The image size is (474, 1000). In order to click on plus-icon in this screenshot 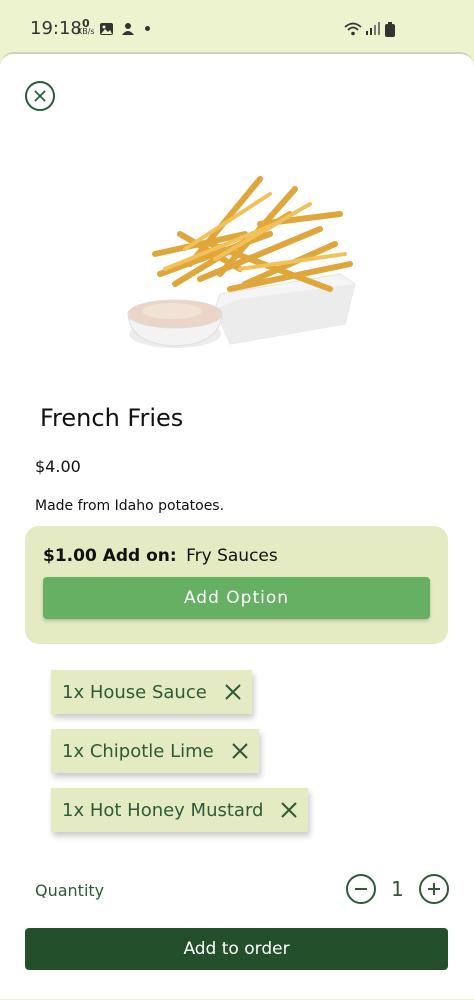, I will do `click(434, 889)`.